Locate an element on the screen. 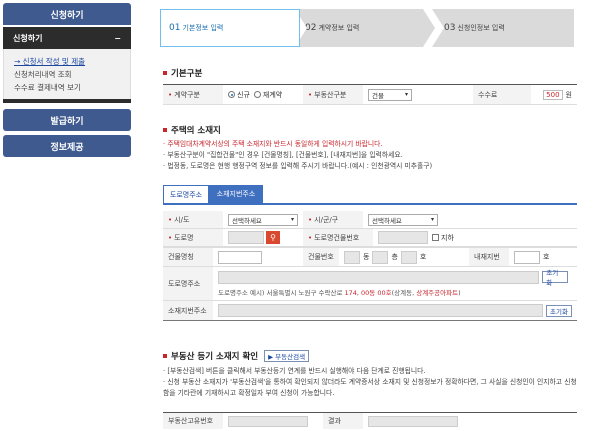 The height and width of the screenshot is (431, 600). fee-value: 500 is located at coordinates (553, 94).